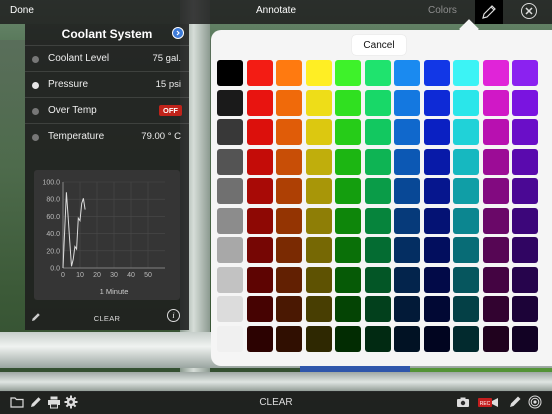  What do you see at coordinates (36, 402) in the screenshot?
I see `pencil-icon` at bounding box center [36, 402].